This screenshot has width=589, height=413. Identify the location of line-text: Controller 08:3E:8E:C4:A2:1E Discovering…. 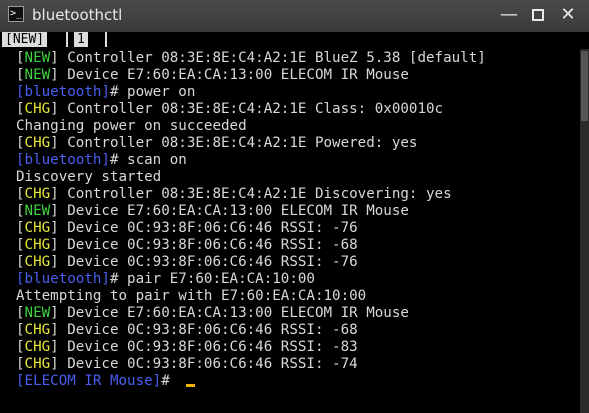
(259, 194).